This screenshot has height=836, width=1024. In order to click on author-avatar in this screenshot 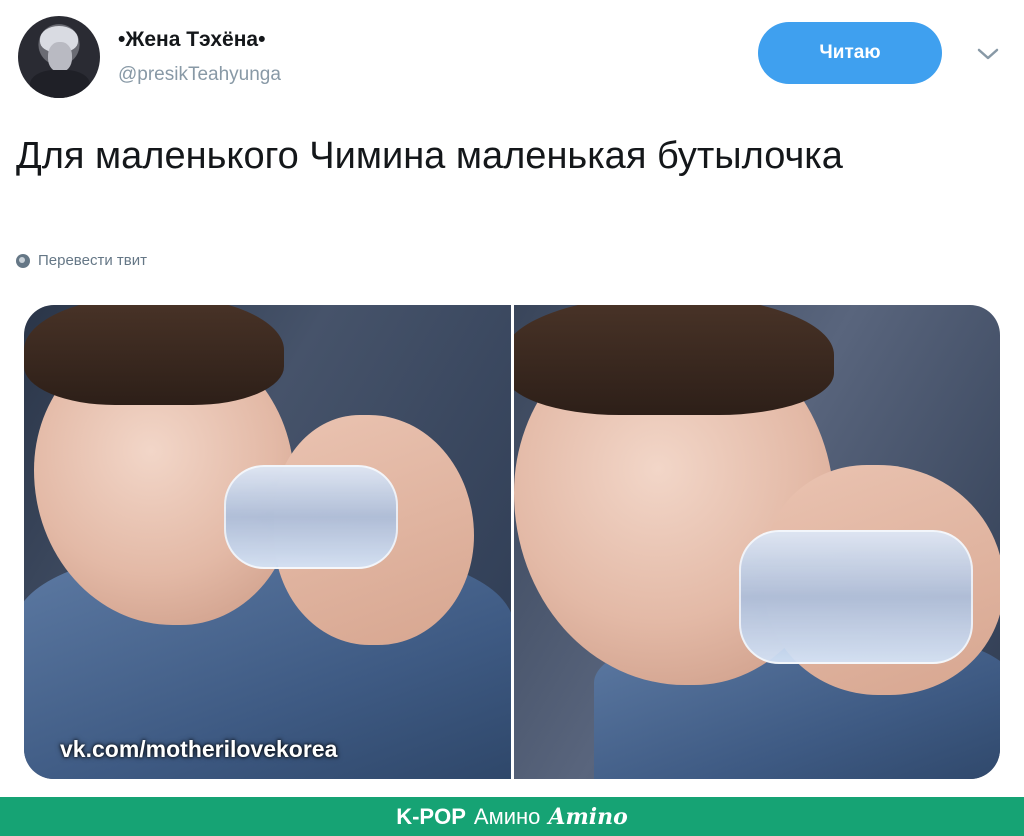, I will do `click(59, 57)`.